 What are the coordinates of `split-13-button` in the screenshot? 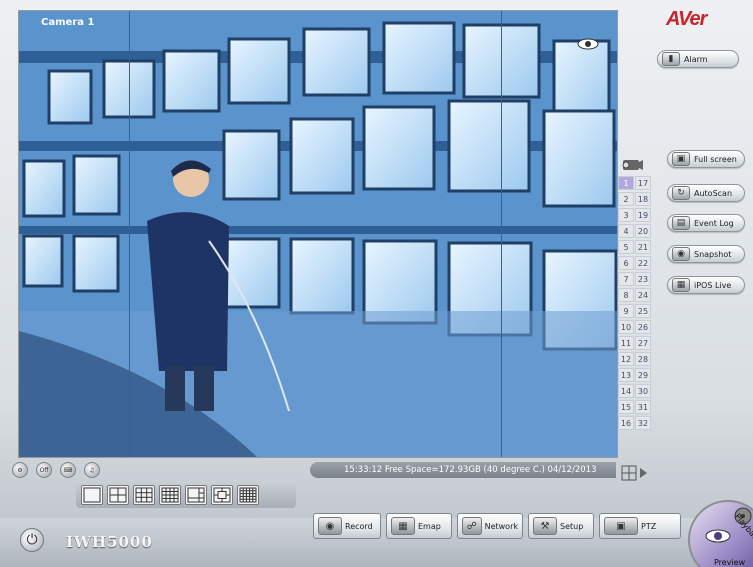 It's located at (222, 495).